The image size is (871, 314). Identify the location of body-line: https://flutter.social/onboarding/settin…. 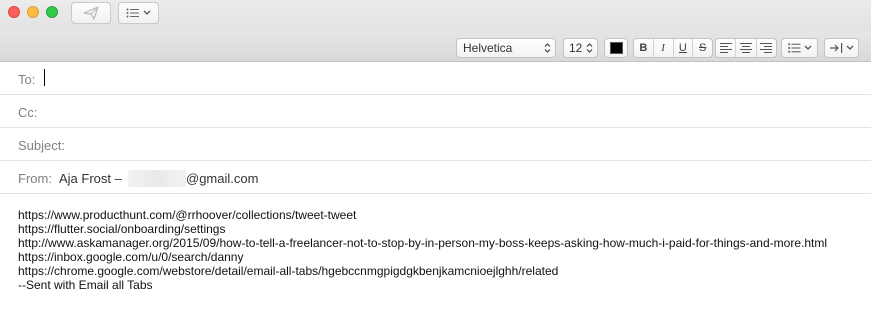
(122, 229).